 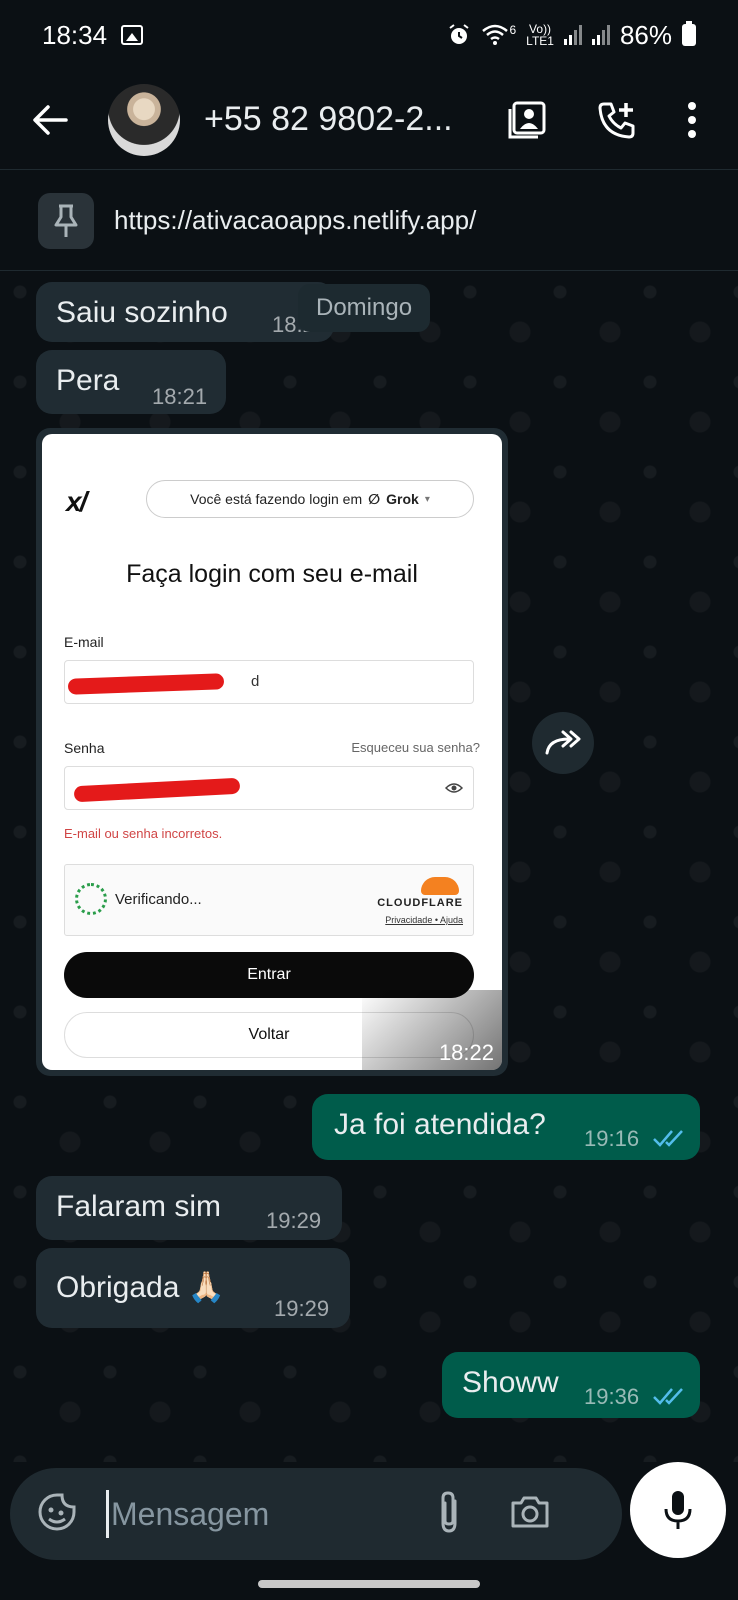 What do you see at coordinates (84, 748) in the screenshot?
I see `password-label: Senha` at bounding box center [84, 748].